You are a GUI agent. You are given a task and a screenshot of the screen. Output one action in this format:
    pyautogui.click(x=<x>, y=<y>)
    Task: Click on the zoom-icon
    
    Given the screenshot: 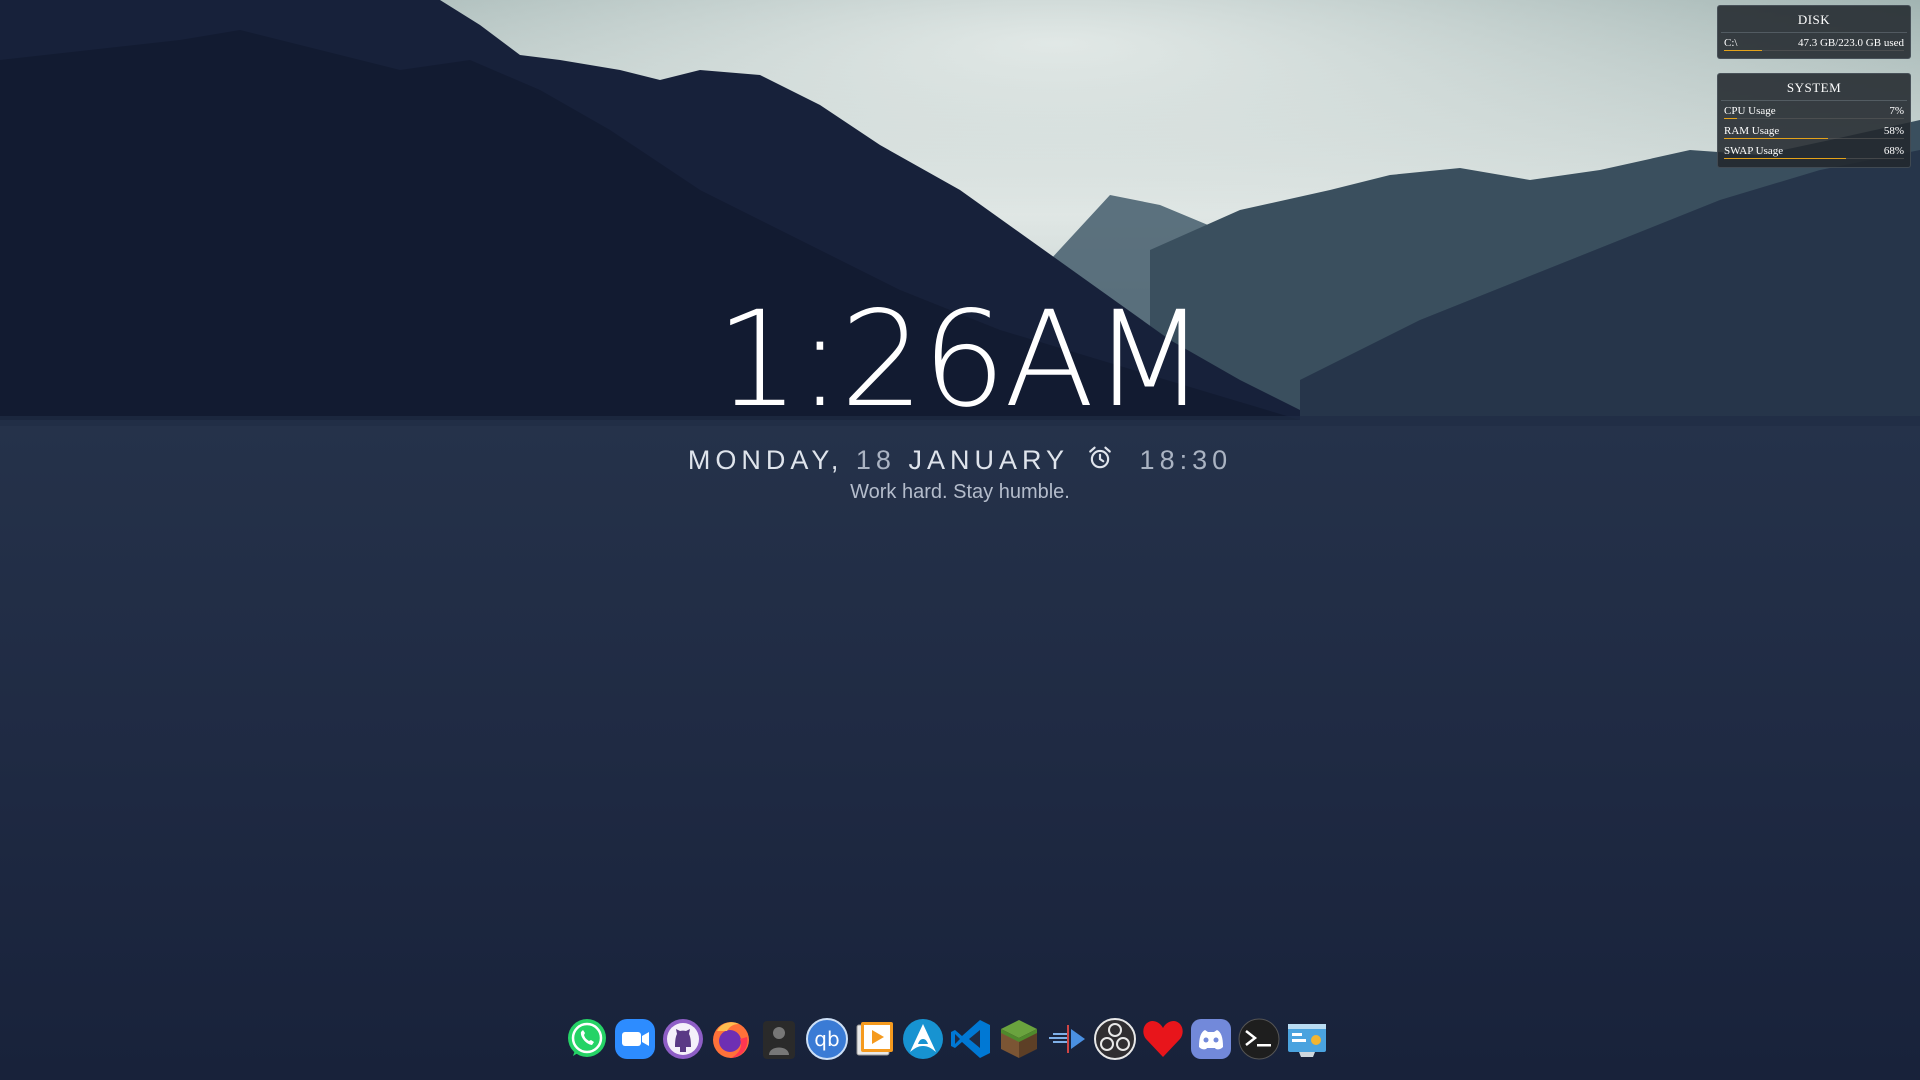 What is the action you would take?
    pyautogui.click(x=634, y=1039)
    